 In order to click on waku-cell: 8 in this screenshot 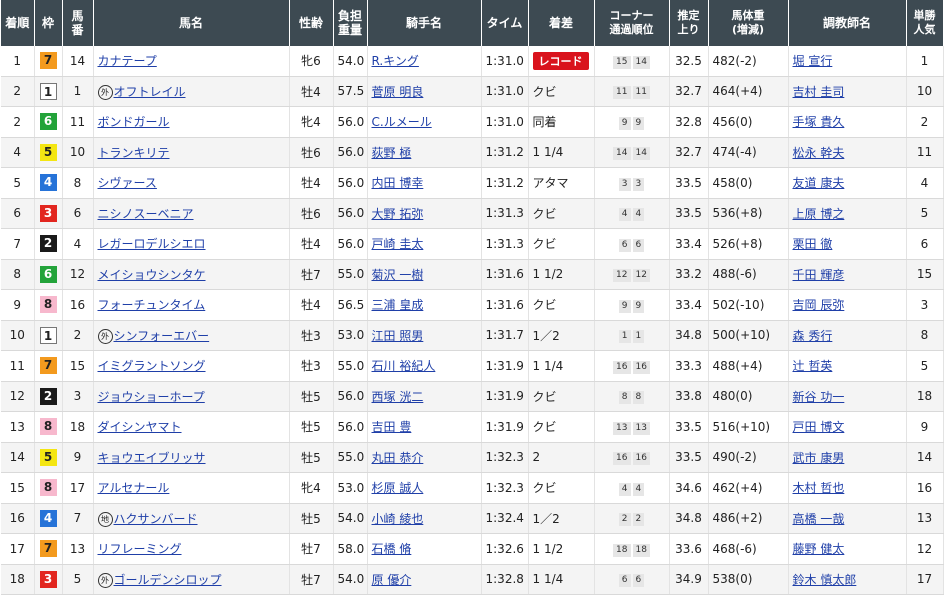, I will do `click(48, 305)`.